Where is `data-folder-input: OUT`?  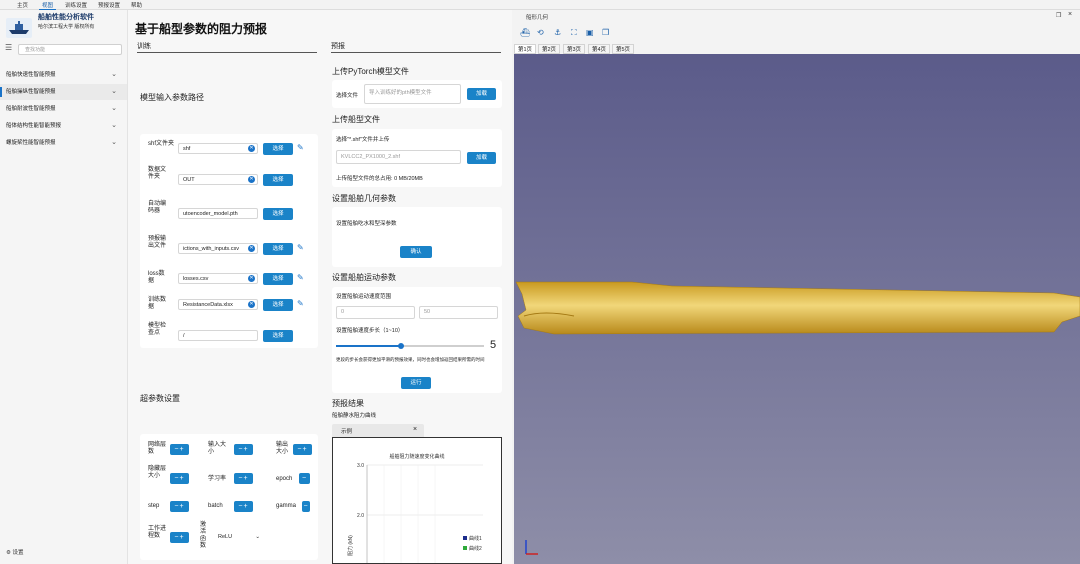 data-folder-input: OUT is located at coordinates (218, 179).